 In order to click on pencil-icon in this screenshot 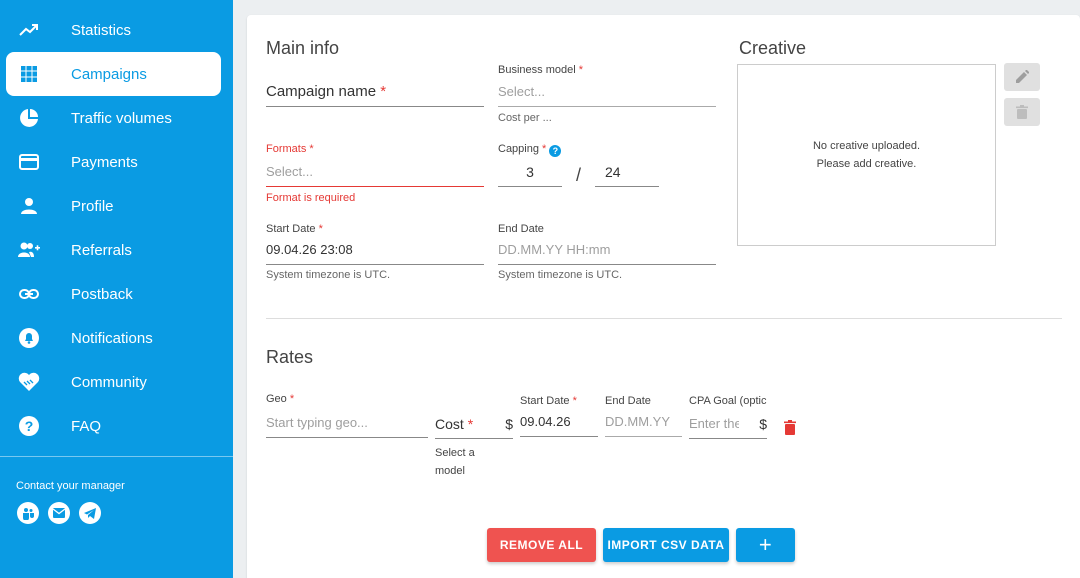, I will do `click(1022, 76)`.